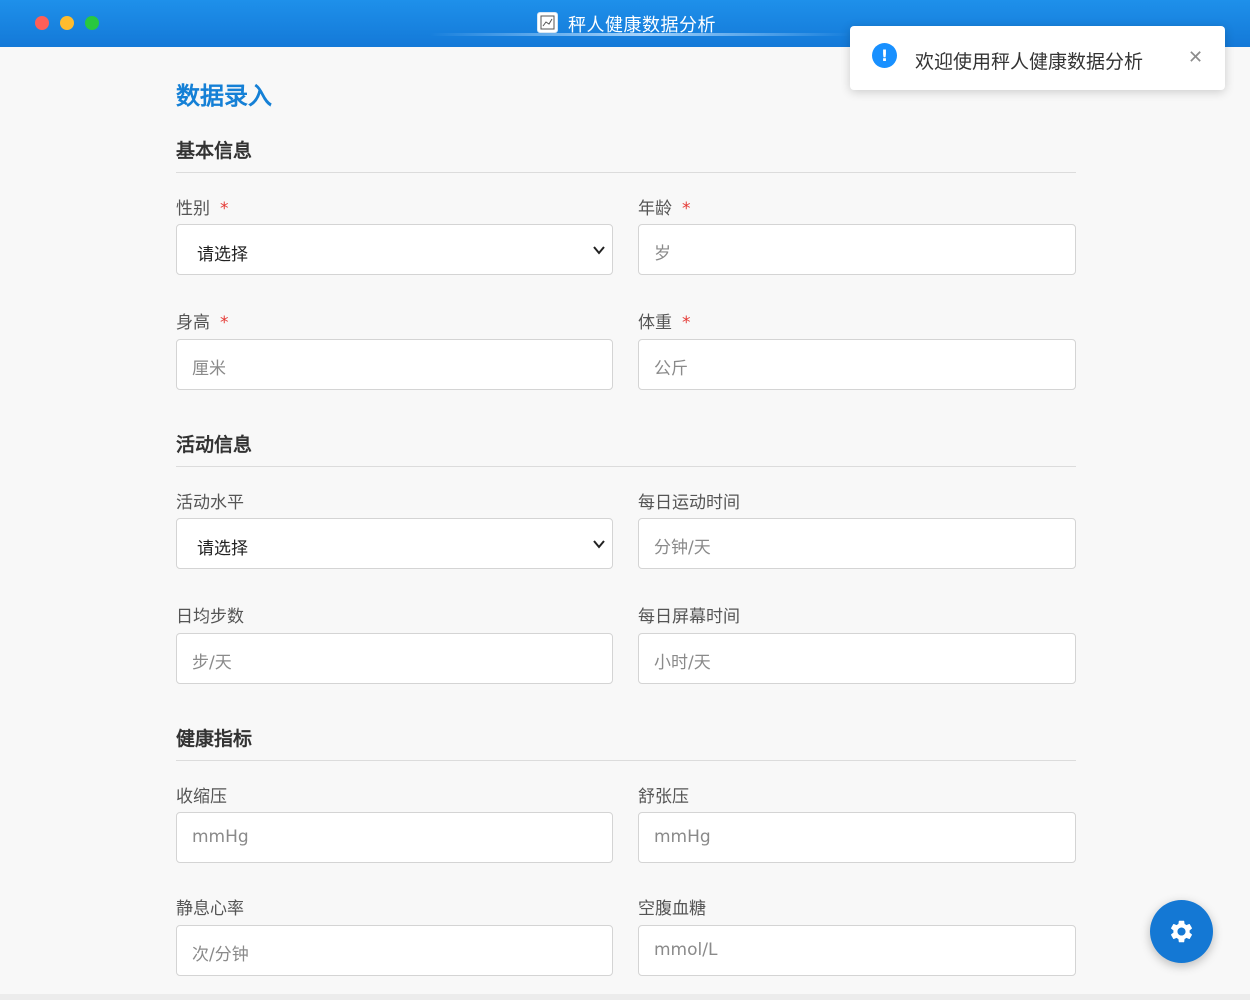  What do you see at coordinates (214, 151) in the screenshot?
I see `section-title-basic: 基本信息` at bounding box center [214, 151].